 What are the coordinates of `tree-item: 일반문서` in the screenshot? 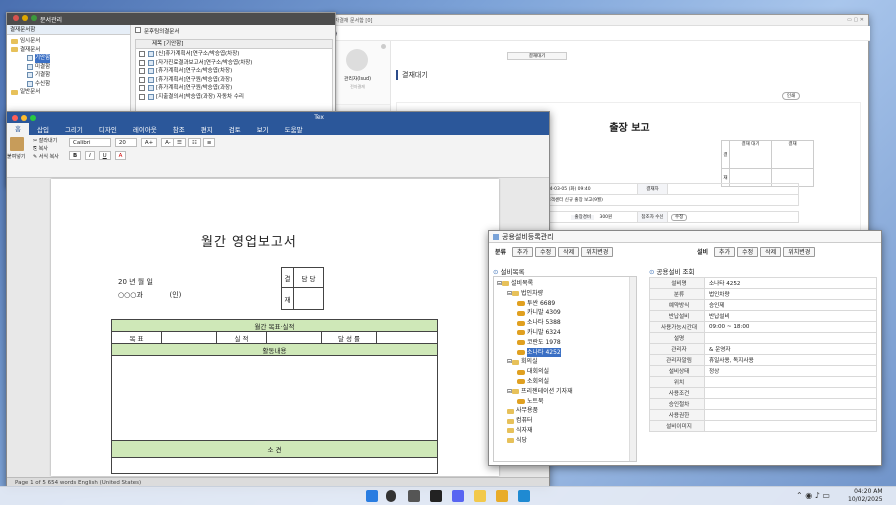 It's located at (70, 92).